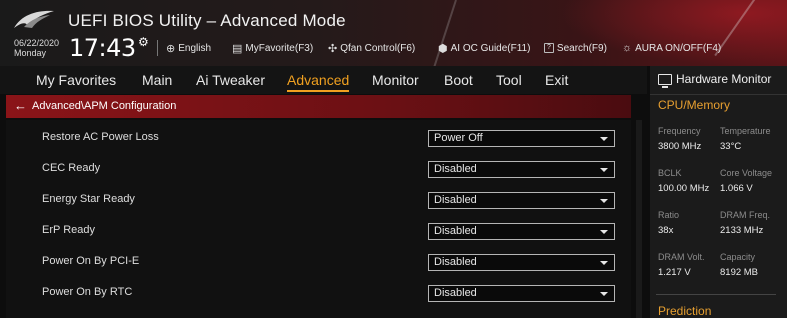  Describe the element at coordinates (378, 48) in the screenshot. I see `qfan-label: Qfan Control(F6)` at that location.